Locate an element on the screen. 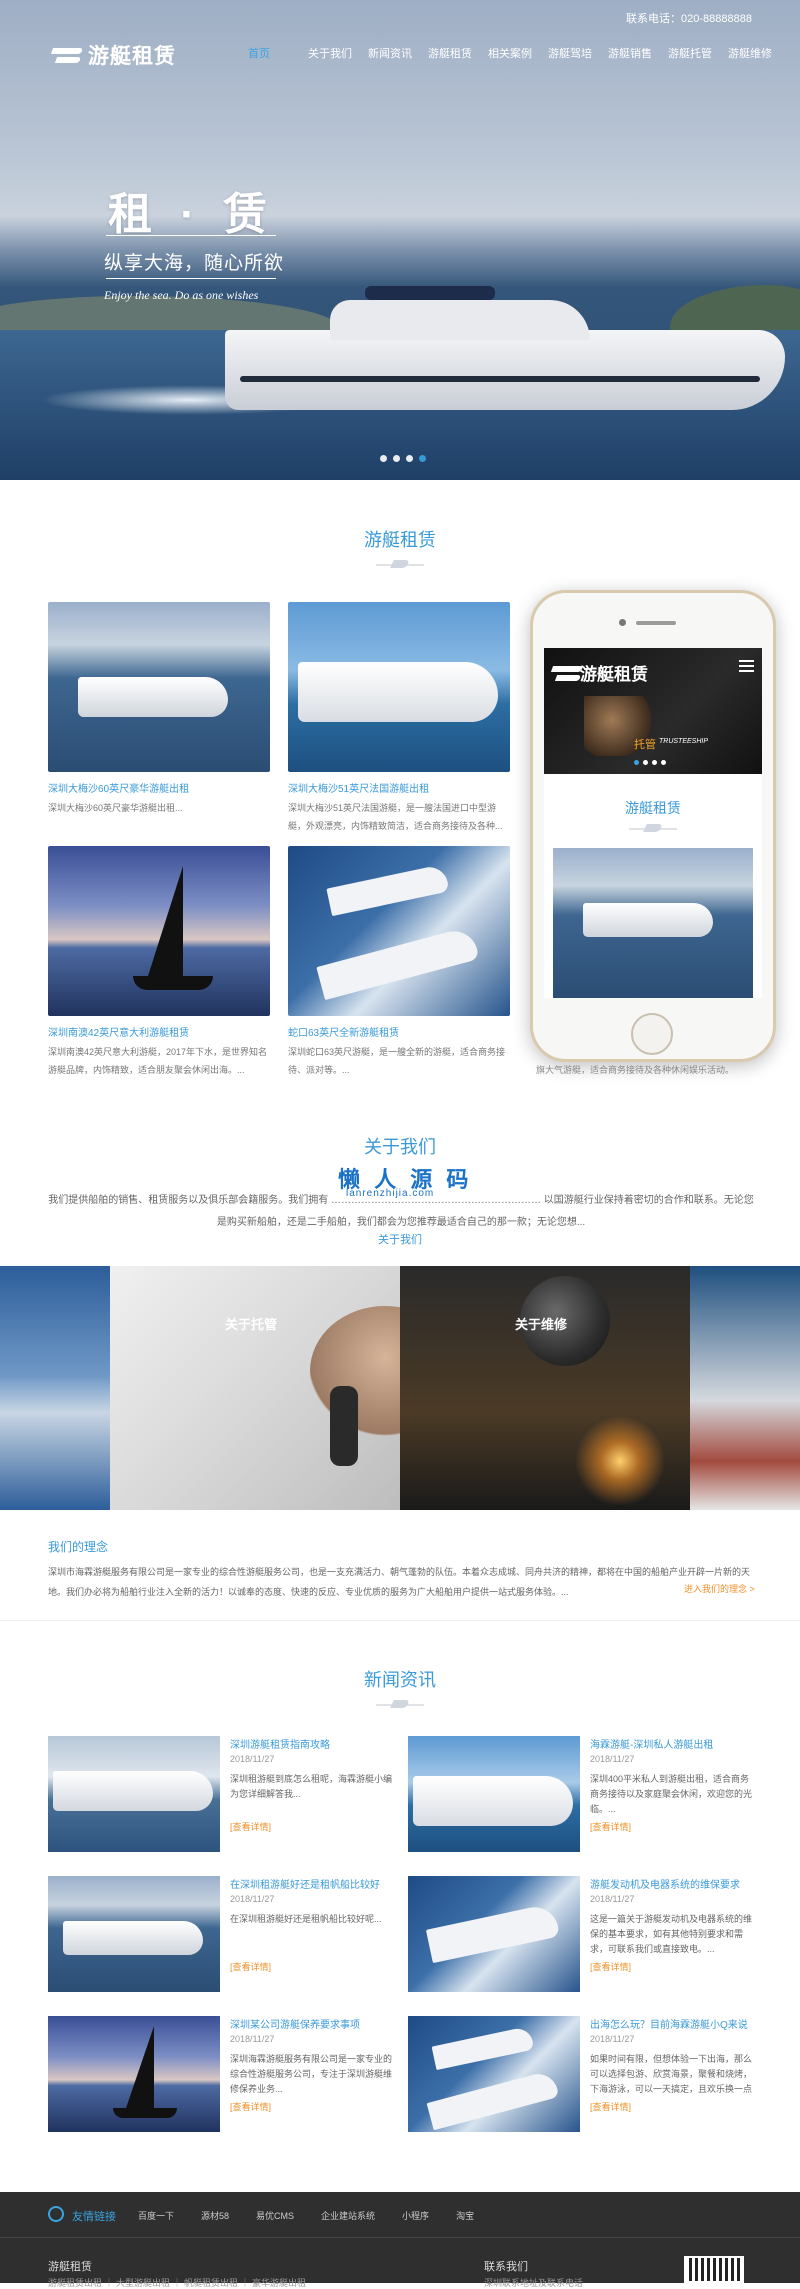 This screenshot has width=800, height=2289. rental-section-title: 游艇租赁 is located at coordinates (400, 540).